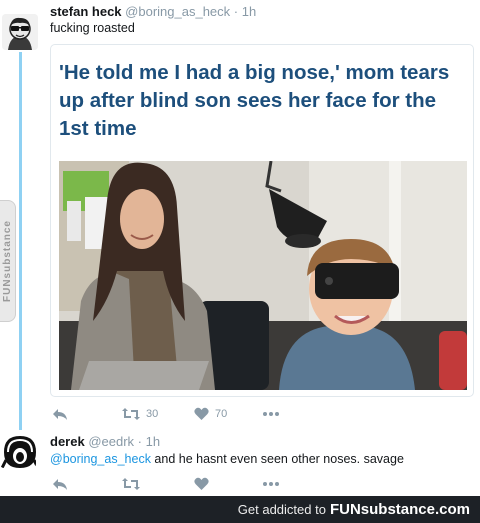 The image size is (480, 523). I want to click on tweet2-retweet-button, so click(131, 484).